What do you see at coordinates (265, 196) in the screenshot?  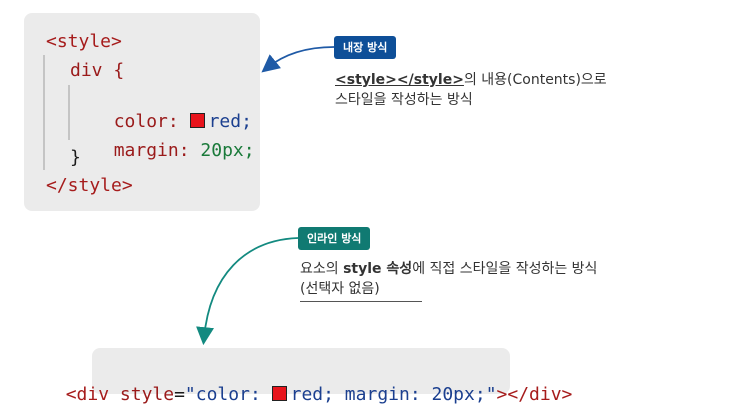 I see `connector-arrows` at bounding box center [265, 196].